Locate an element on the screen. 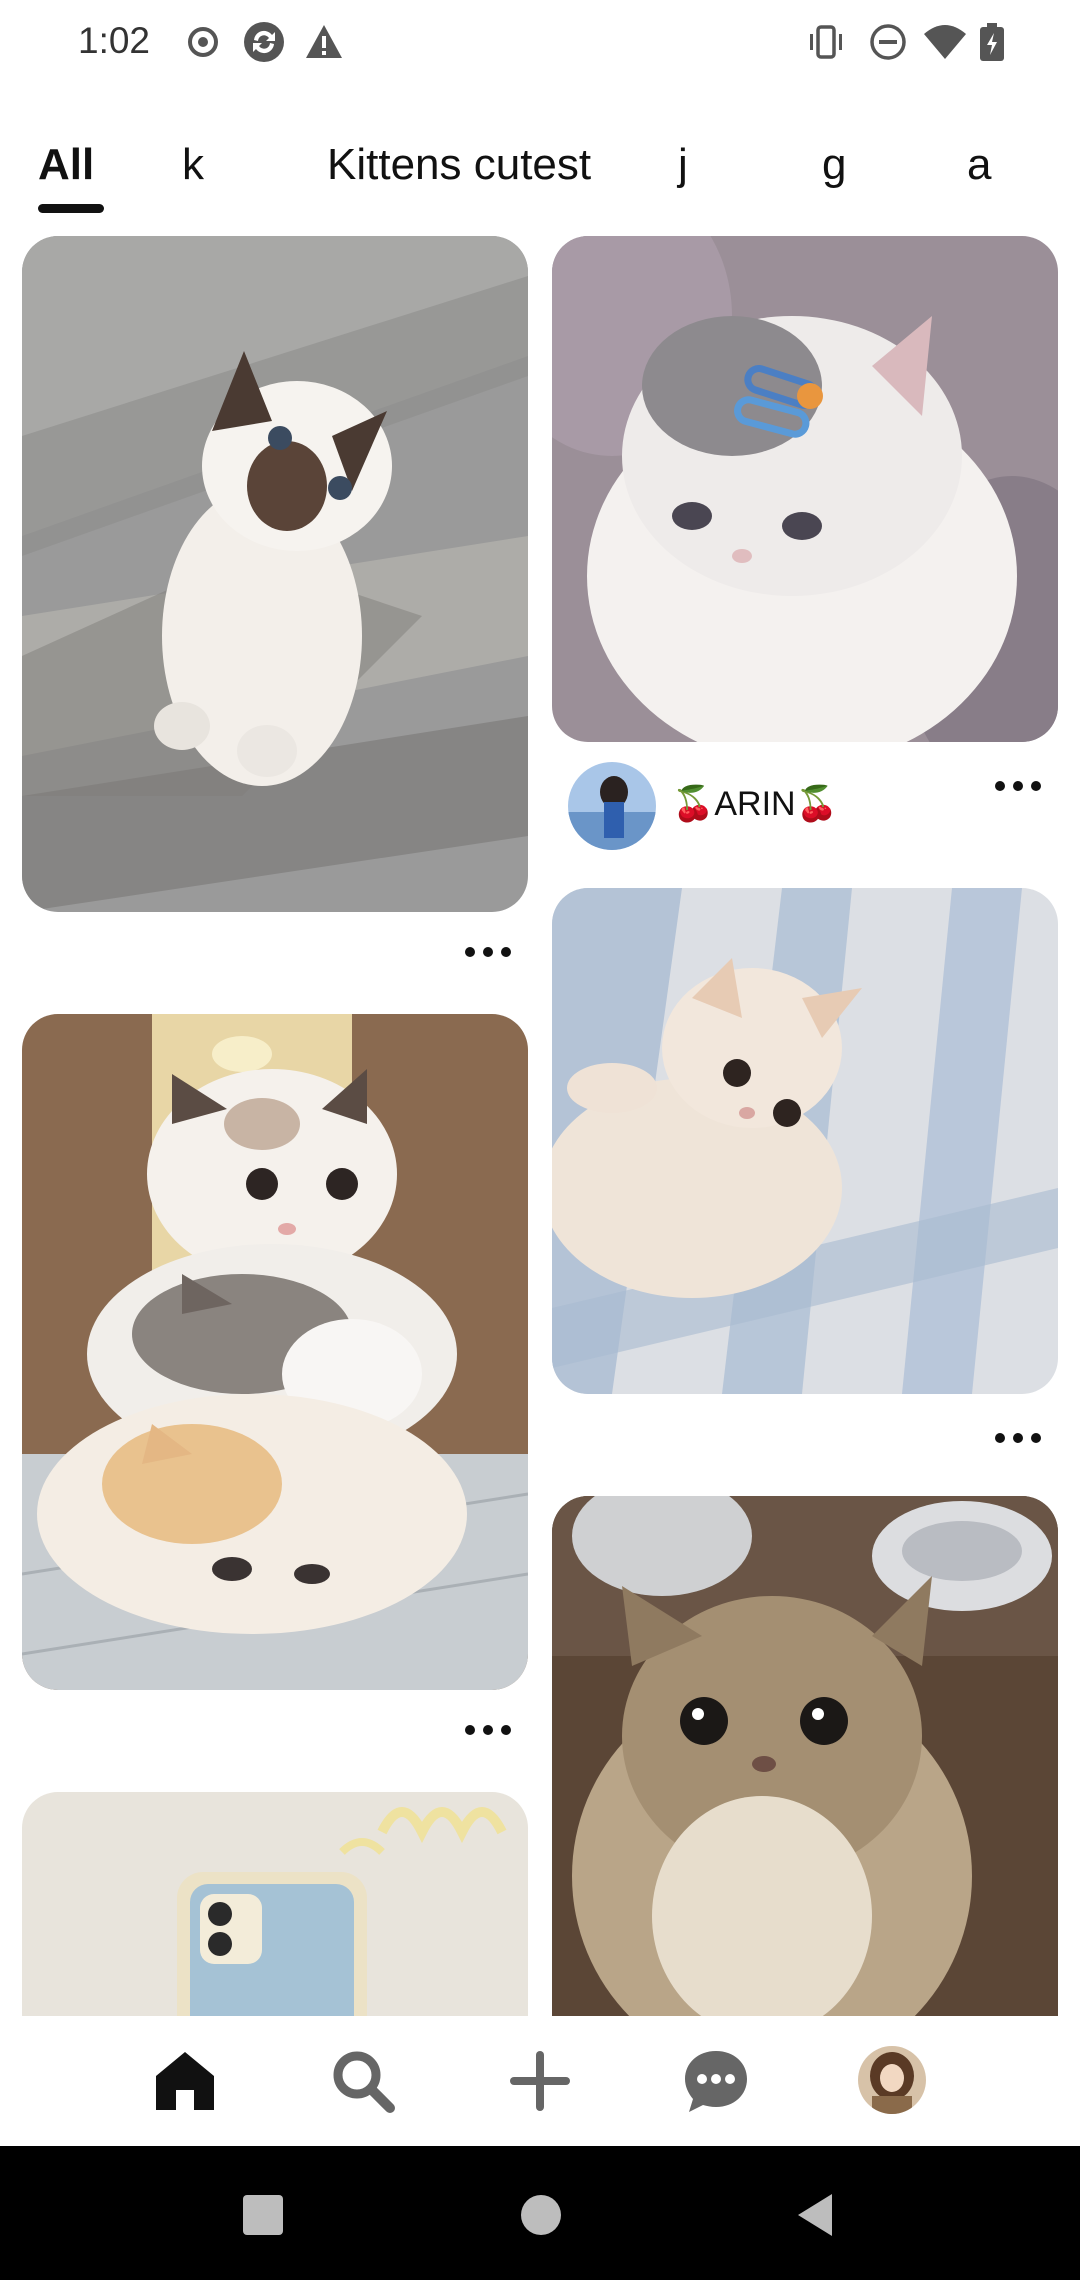 The height and width of the screenshot is (2280, 1080). tab-all: All is located at coordinates (66, 165).